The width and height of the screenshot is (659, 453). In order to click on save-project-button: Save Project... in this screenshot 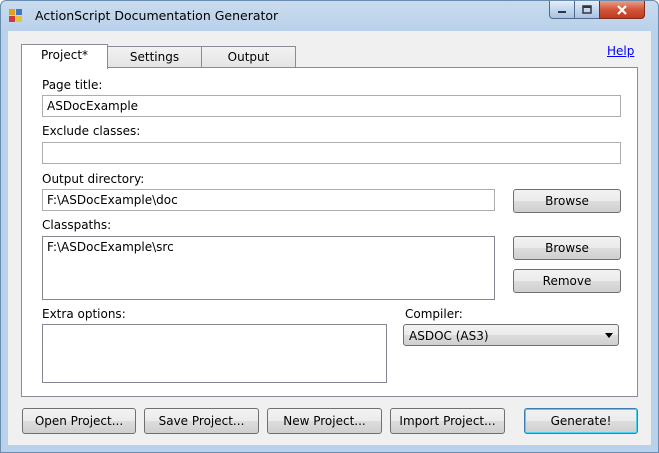, I will do `click(201, 421)`.